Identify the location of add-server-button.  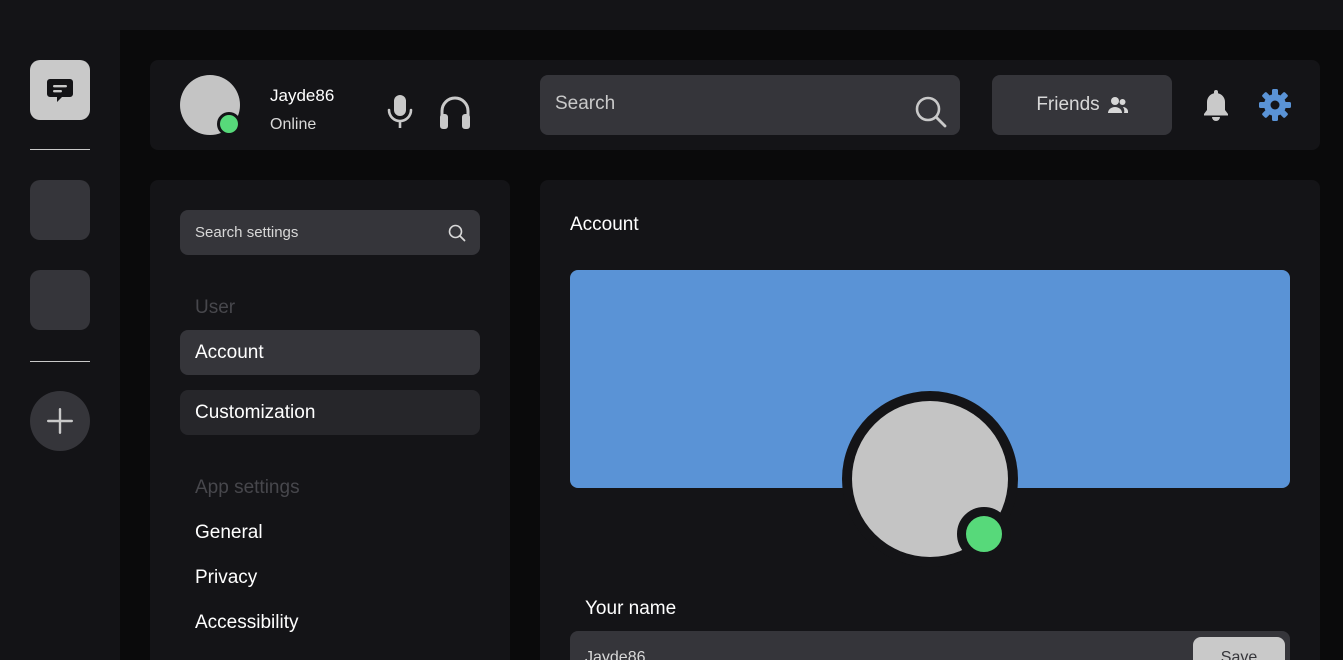
(60, 421).